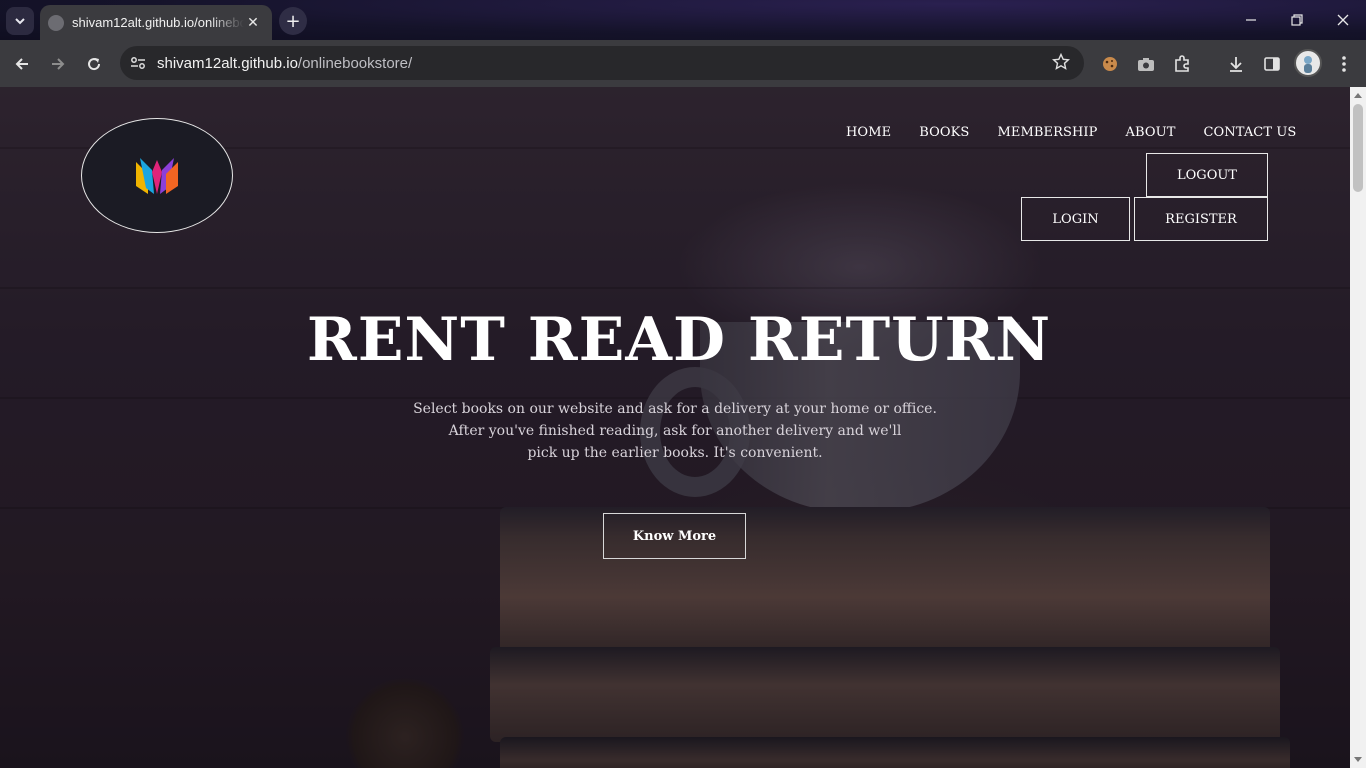 This screenshot has width=1366, height=768. I want to click on hero-title: RENT READ RETURN, so click(679, 340).